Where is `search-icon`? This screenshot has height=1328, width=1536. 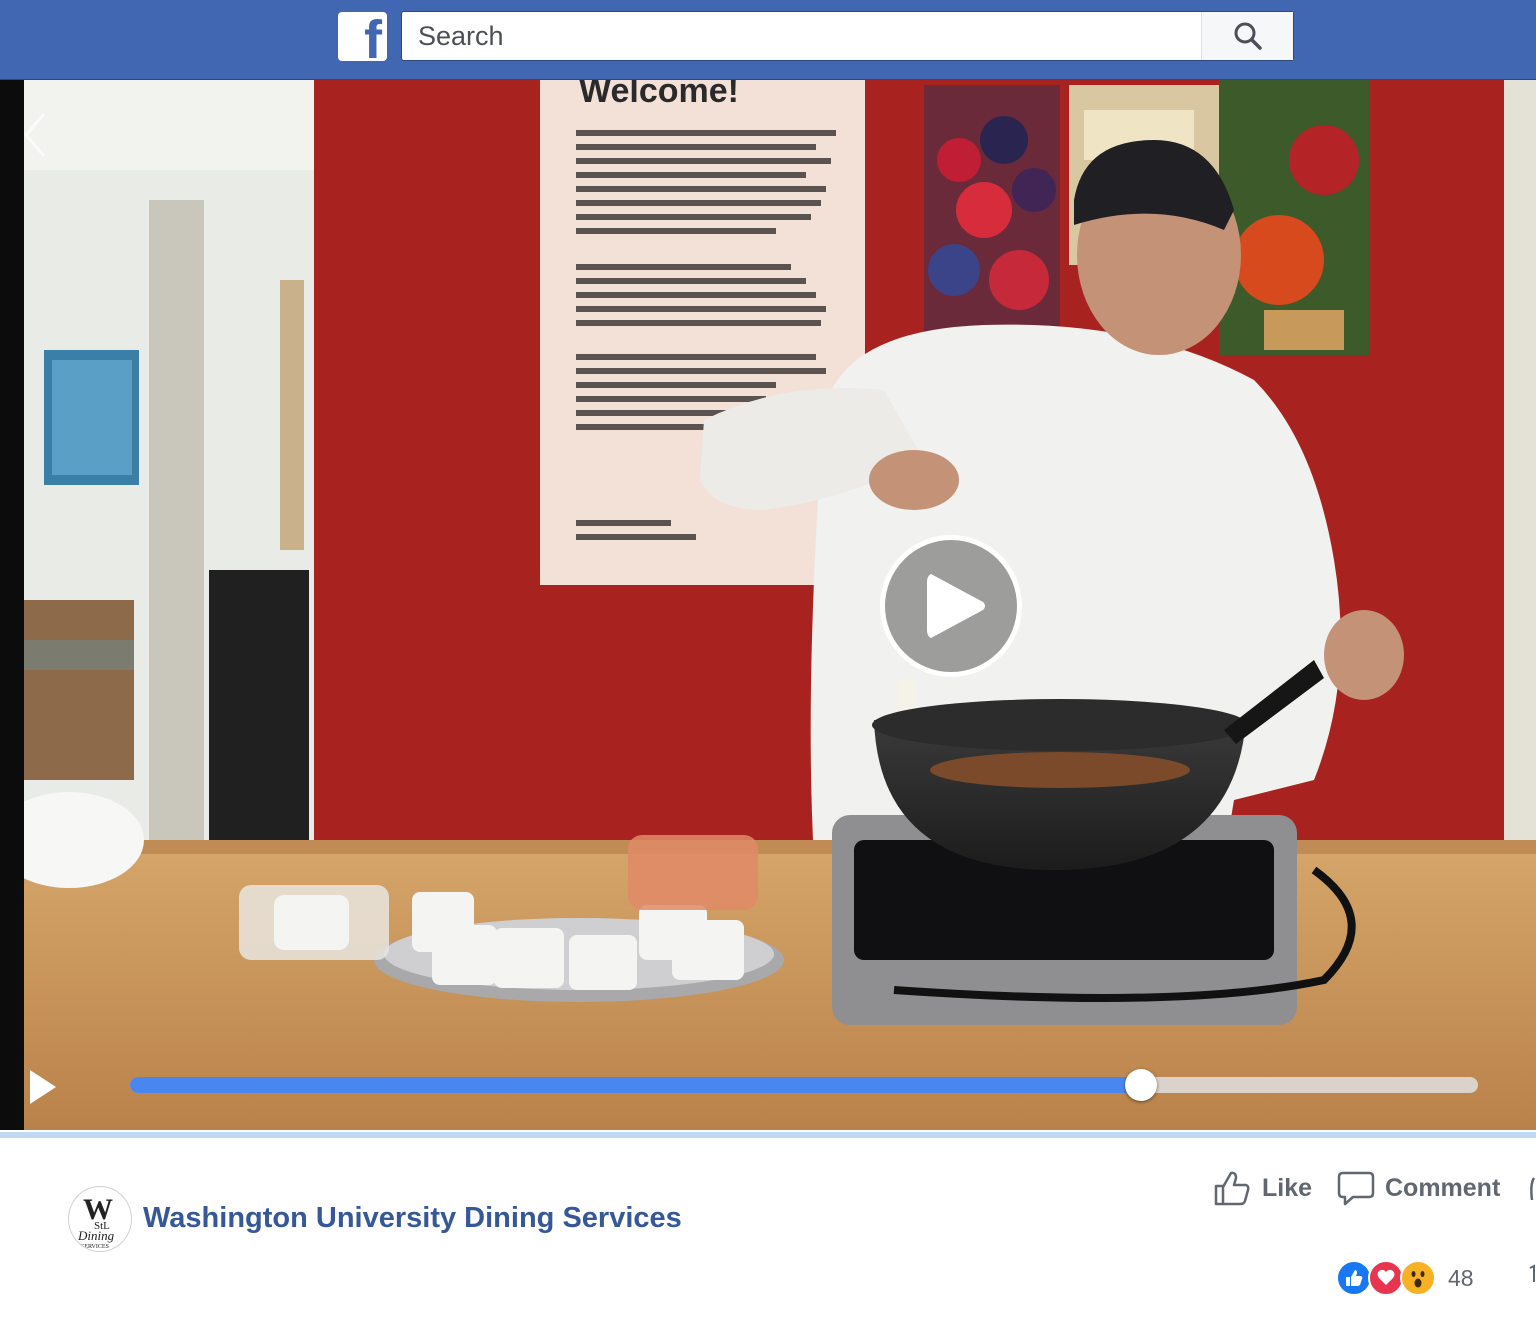
search-icon is located at coordinates (1248, 36).